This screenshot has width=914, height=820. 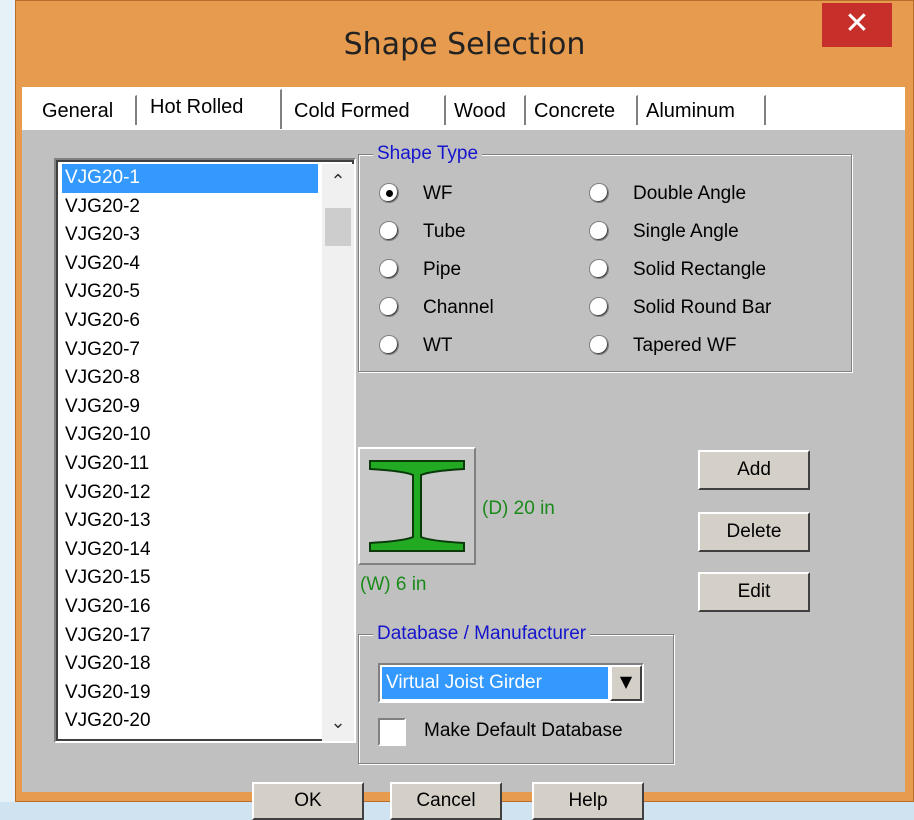 What do you see at coordinates (338, 452) in the screenshot?
I see `list-scrollbar: ⌃ ⌄` at bounding box center [338, 452].